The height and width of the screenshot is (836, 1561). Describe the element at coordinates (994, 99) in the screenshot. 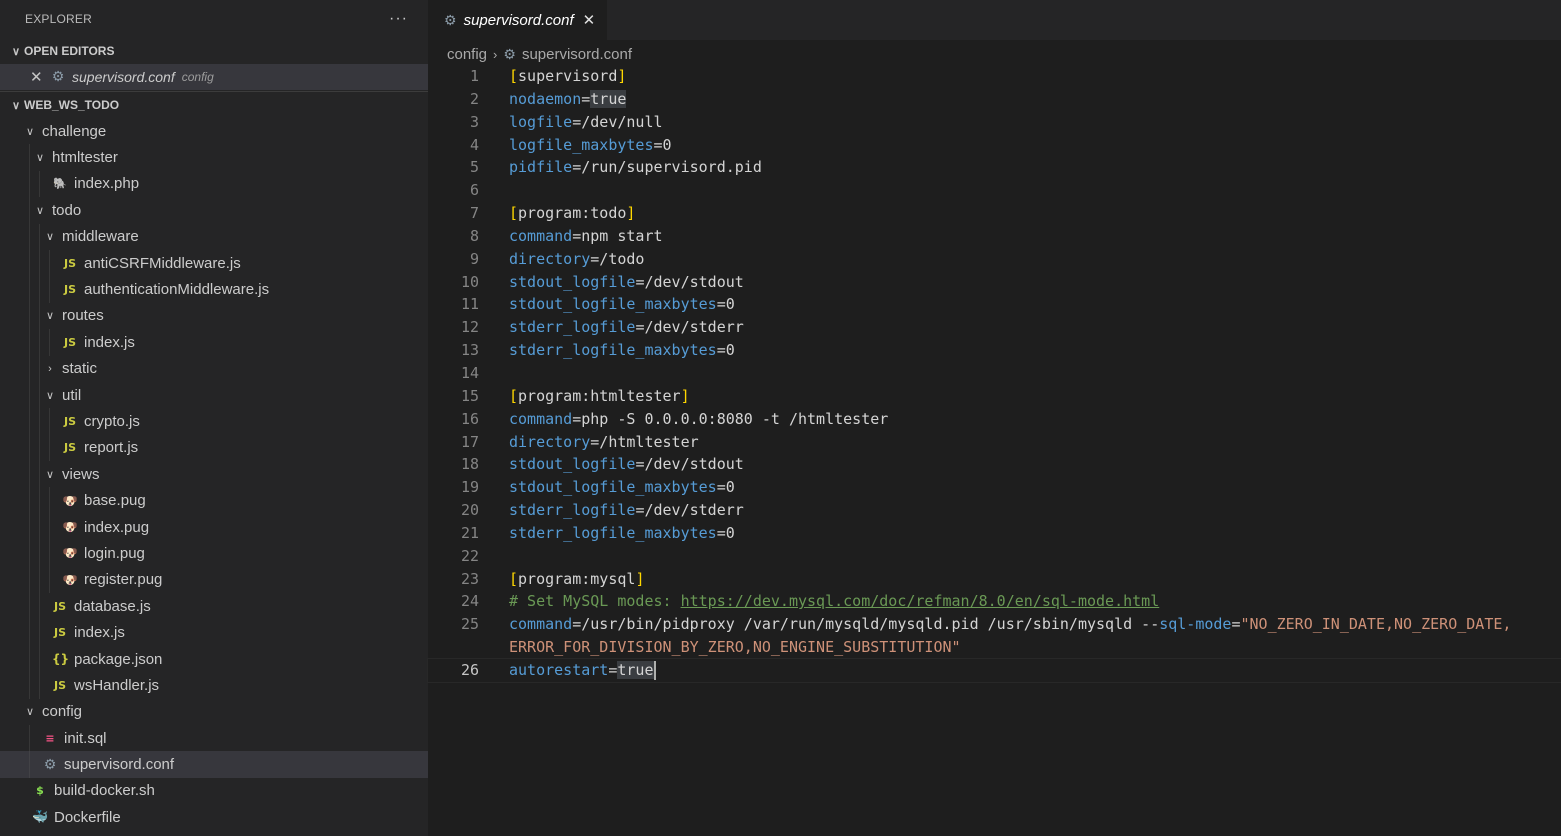

I see `code-line: 2 nodaemon=true` at that location.